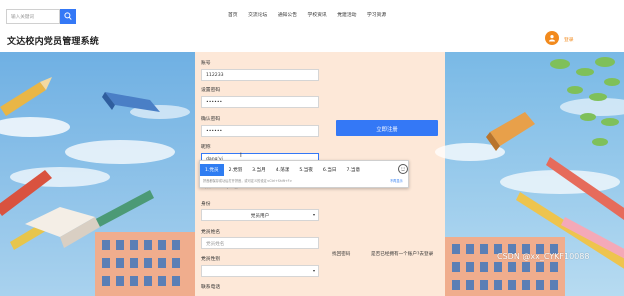 The image size is (624, 296). I want to click on ime-hint-text: 拼音都保存成功后打开拼音，或可定义的设定<Ctrl+Shift+F>, so click(248, 181).